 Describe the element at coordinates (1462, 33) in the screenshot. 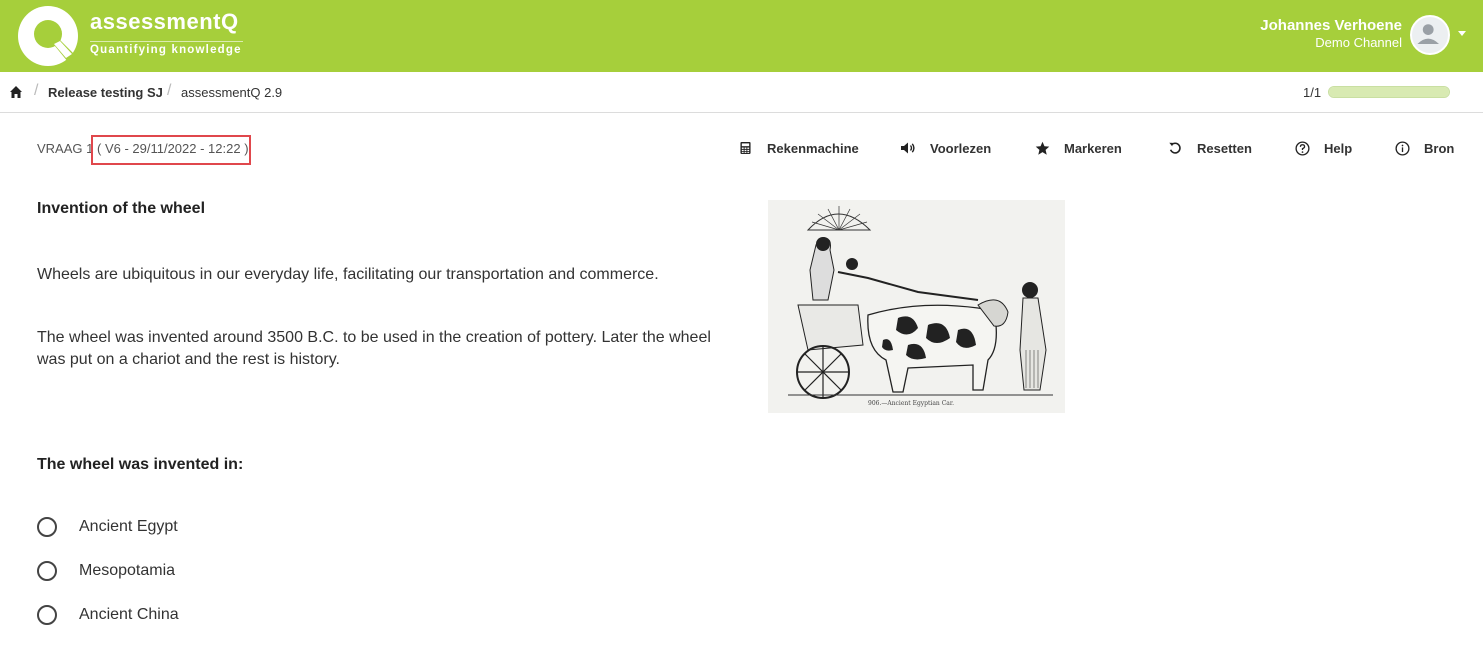

I see `chevron-down-icon` at that location.